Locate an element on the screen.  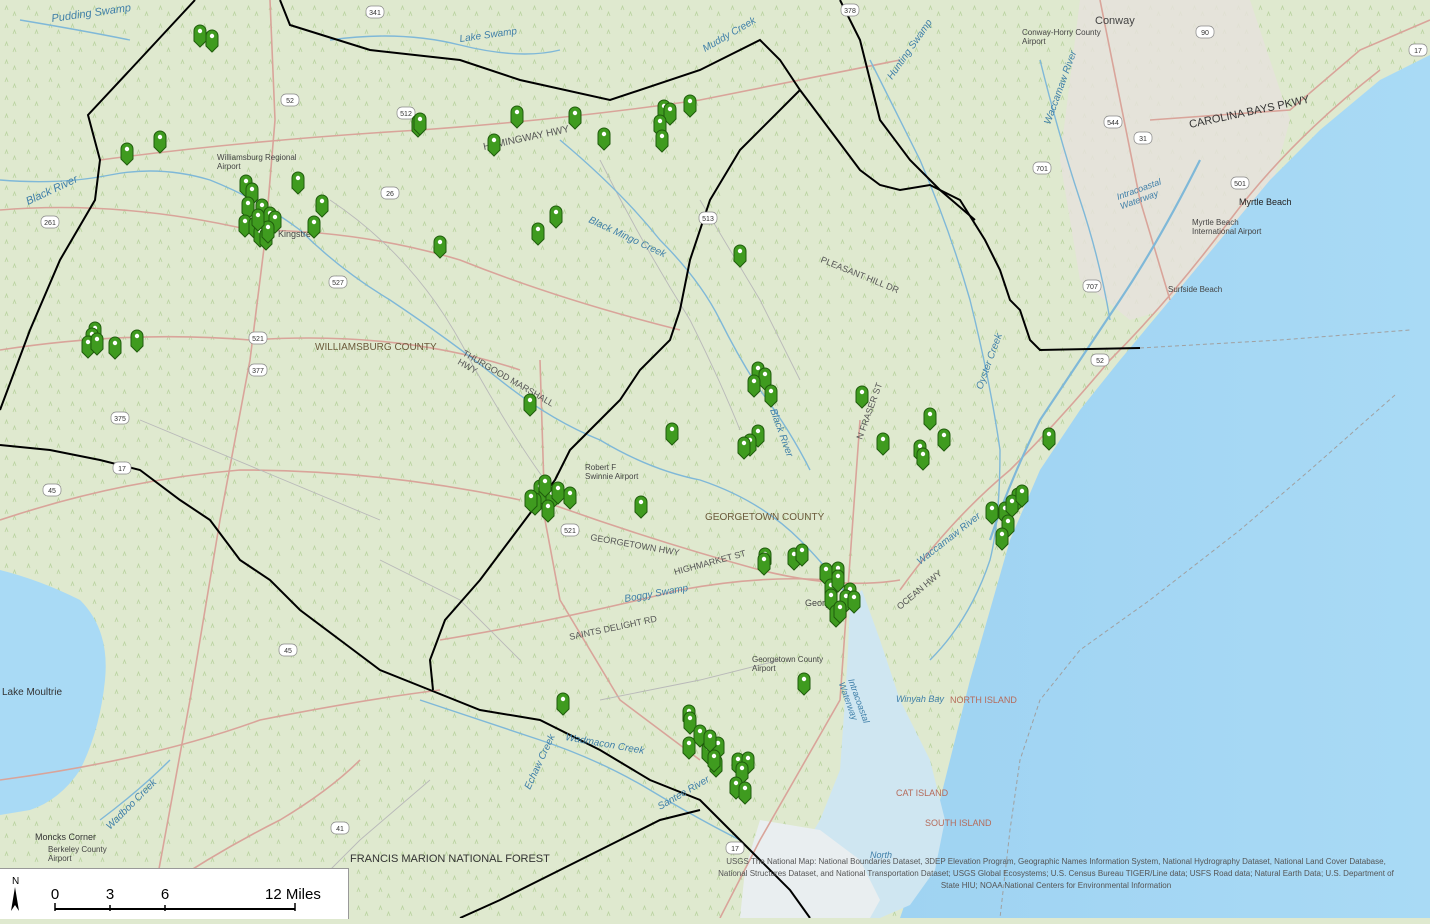
place-label-lake-moultrie: Lake Moultrie is located at coordinates (32, 692).